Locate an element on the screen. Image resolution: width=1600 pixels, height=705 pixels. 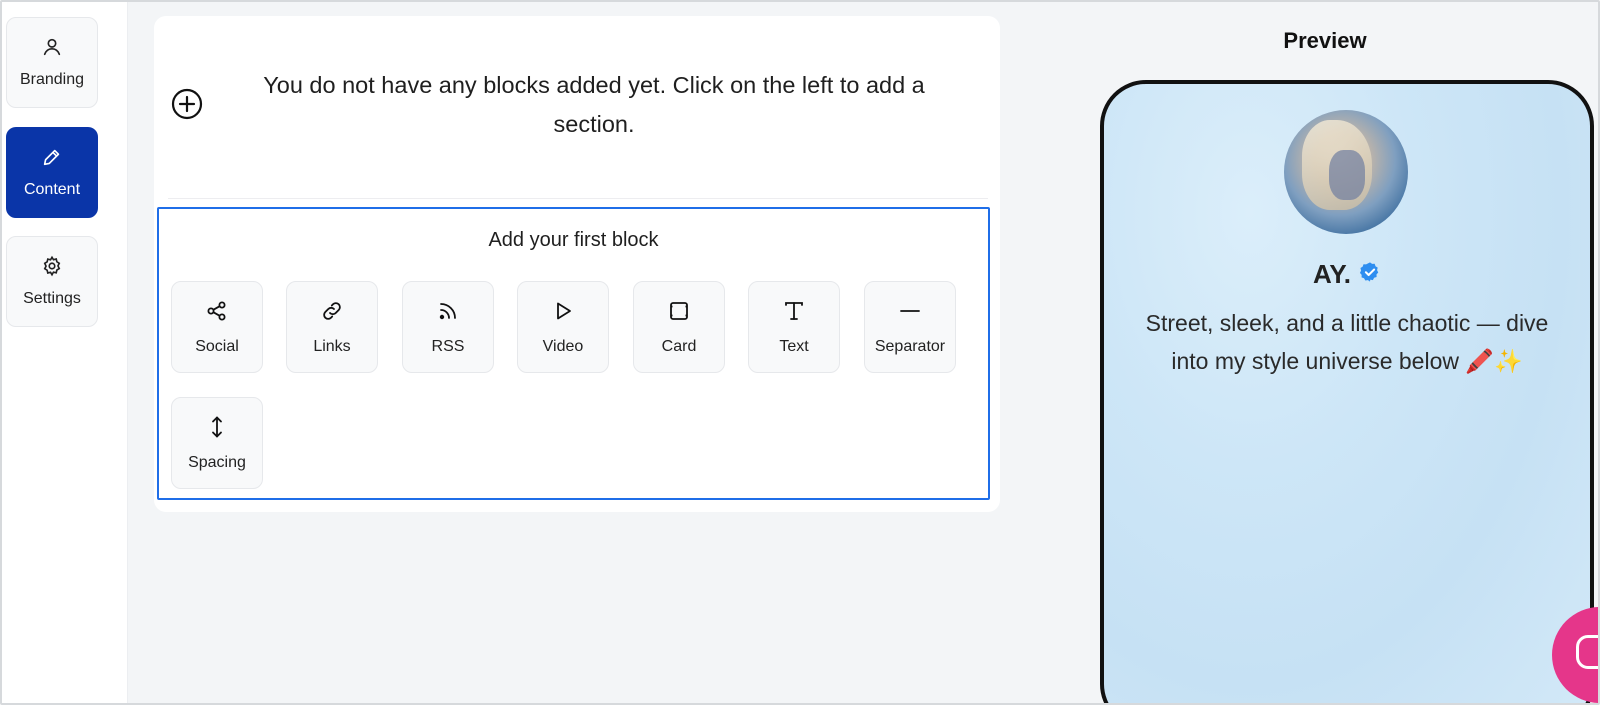
block-spacing-button: Spacing is located at coordinates (217, 443).